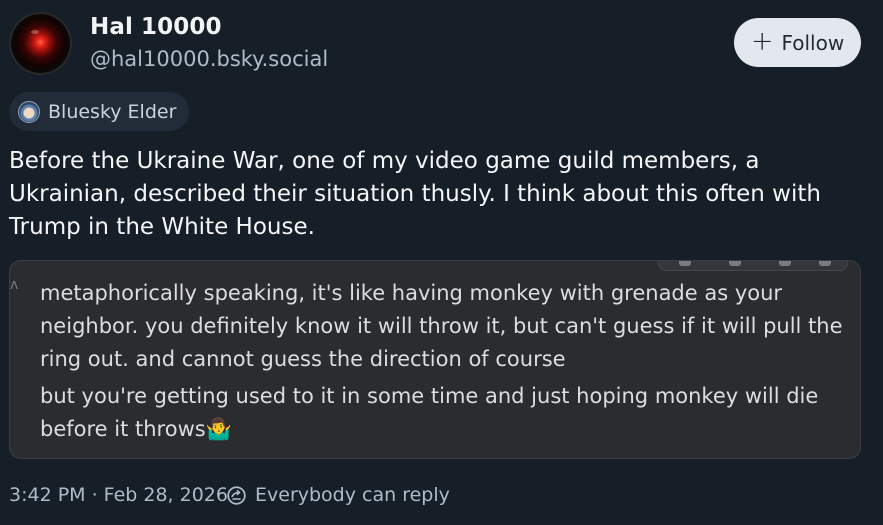 The height and width of the screenshot is (525, 883). What do you see at coordinates (753, 266) in the screenshot?
I see `screenshot-toolbar` at bounding box center [753, 266].